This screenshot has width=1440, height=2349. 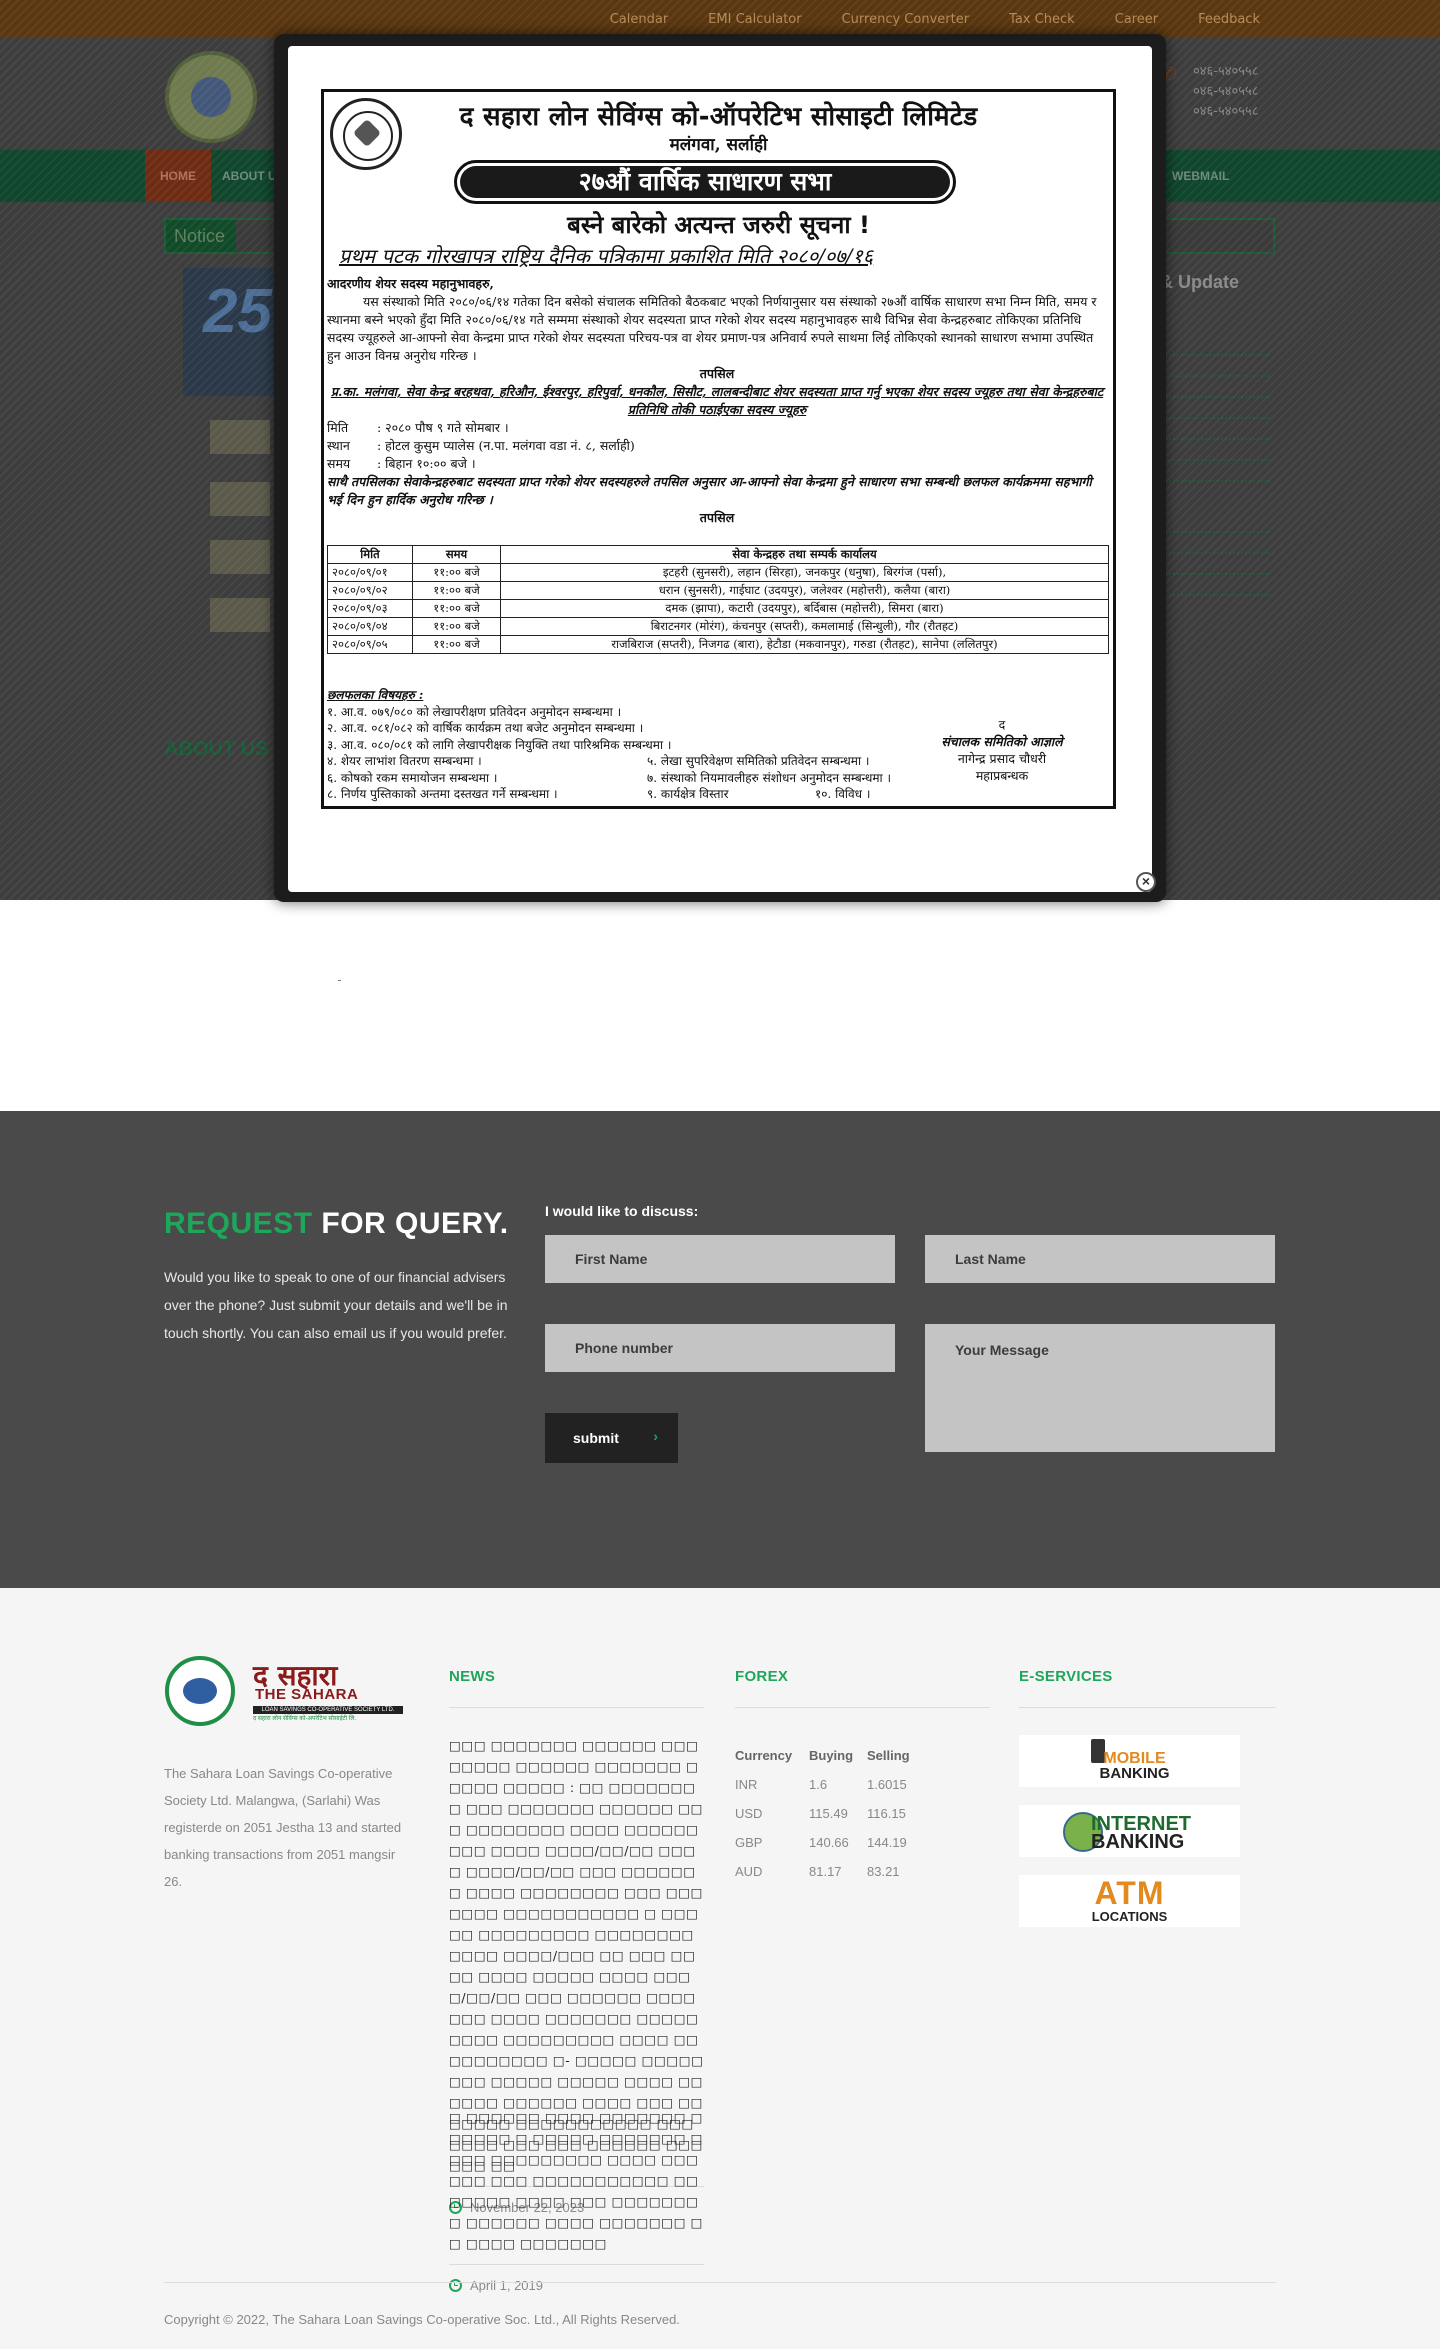 I want to click on query-title: REQUEST FOR QUERY., so click(x=336, y=1224).